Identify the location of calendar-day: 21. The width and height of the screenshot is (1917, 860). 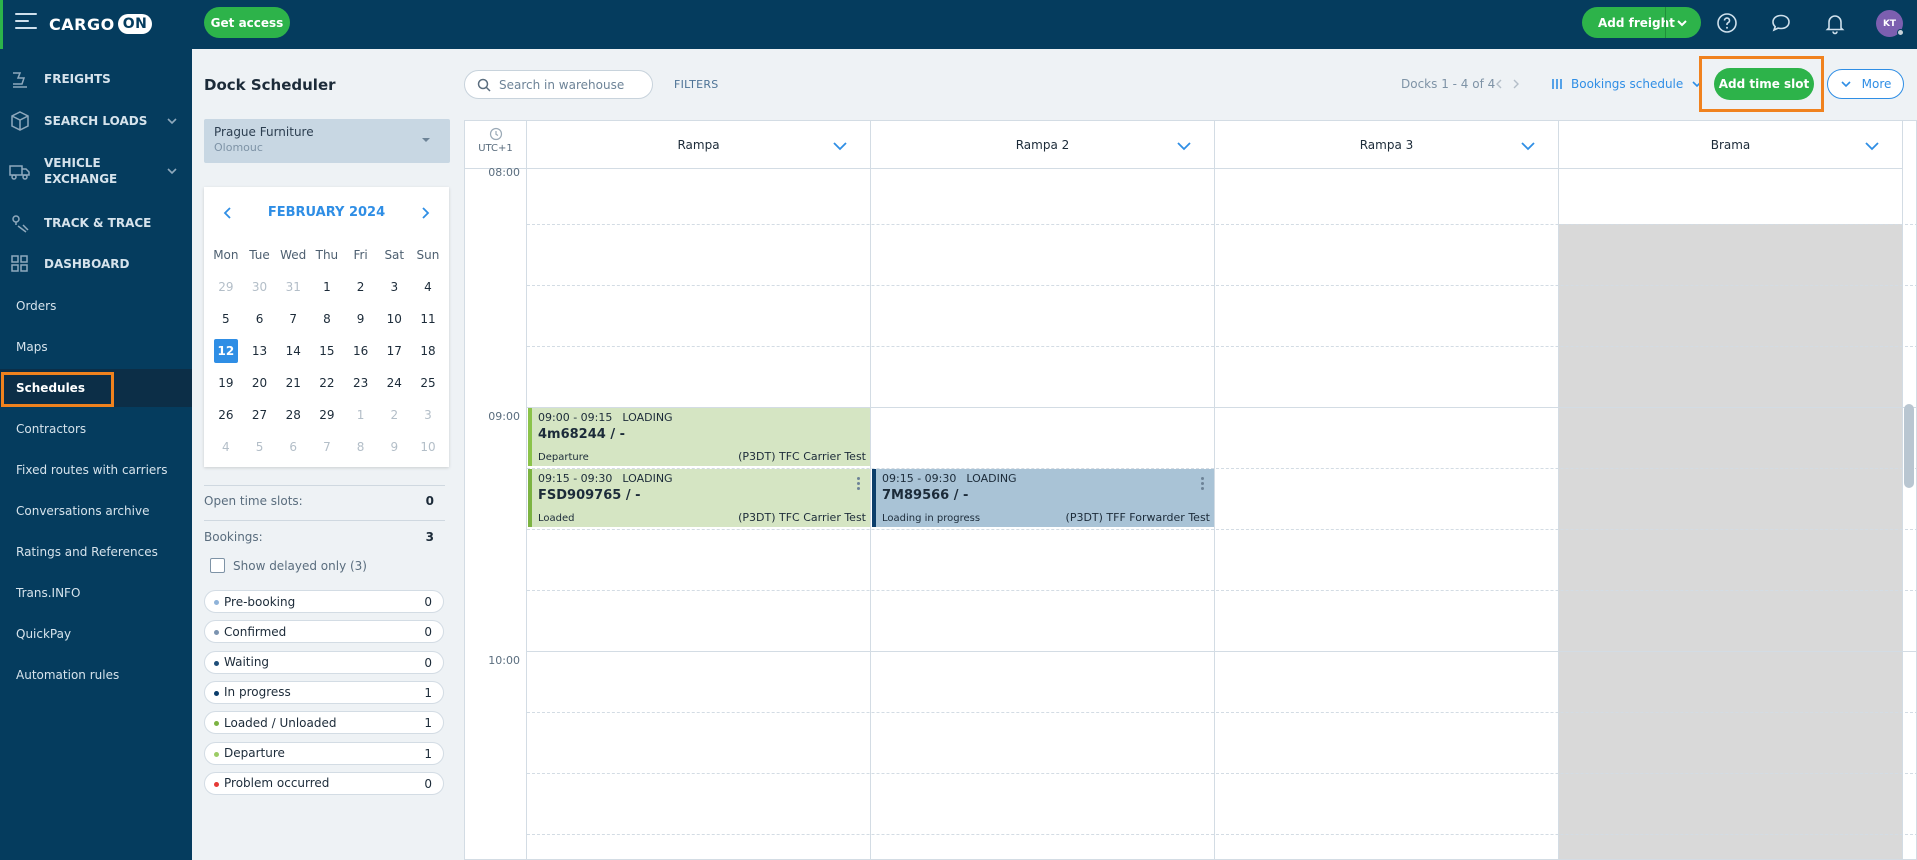
(293, 383).